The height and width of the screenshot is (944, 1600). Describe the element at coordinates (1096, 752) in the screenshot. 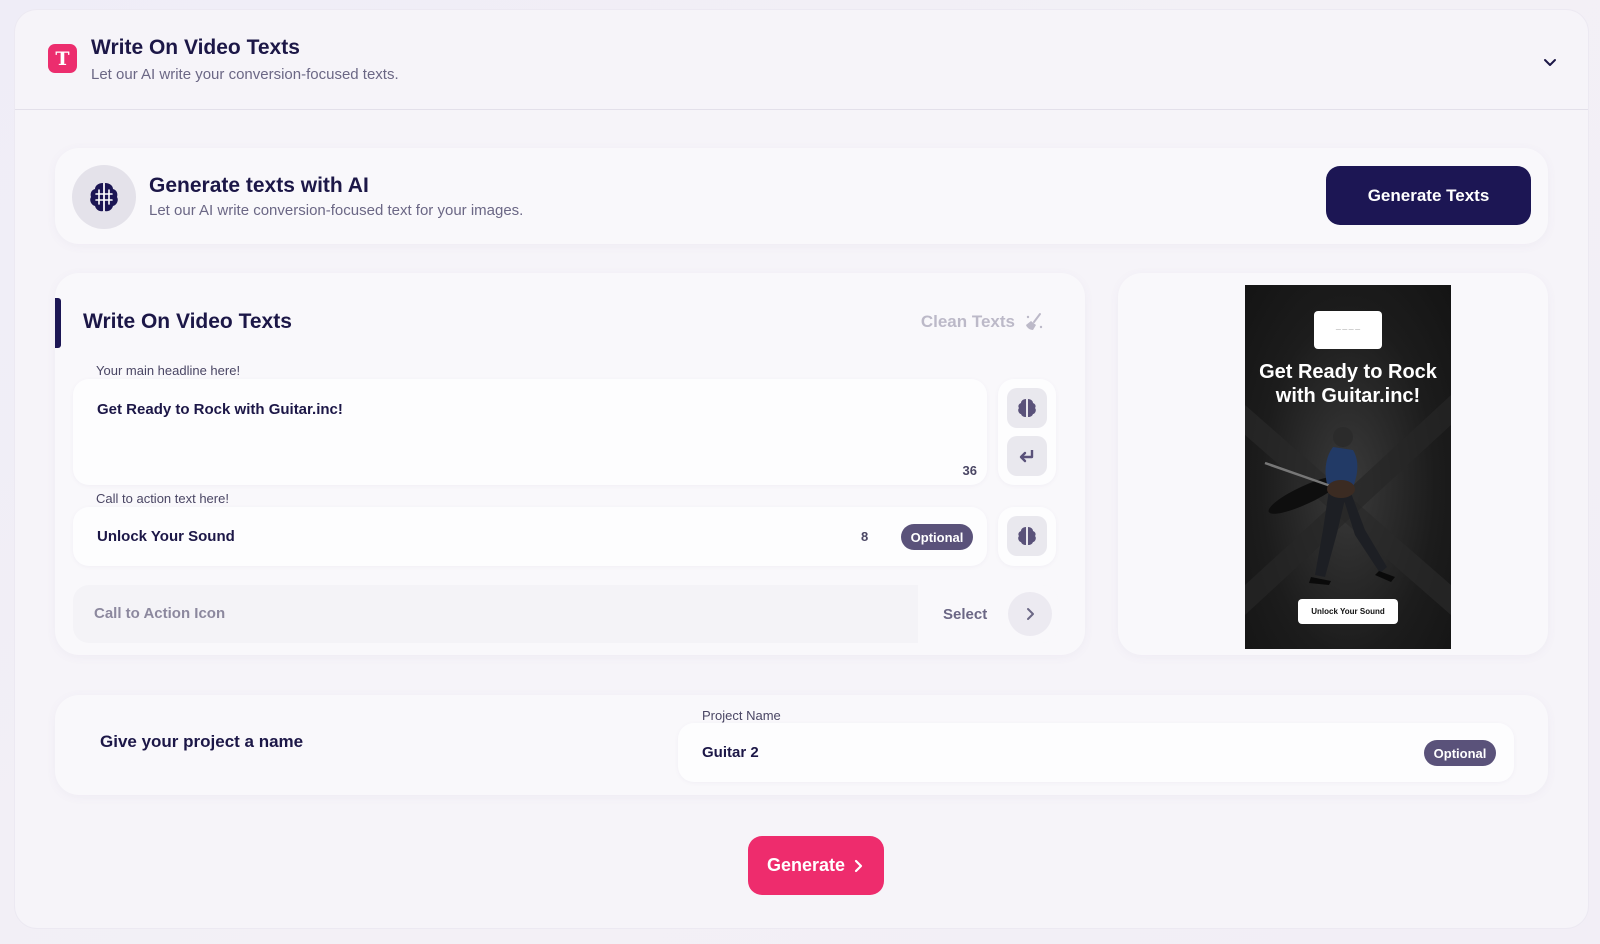

I see `project-name-input: Guitar 2 Optional` at that location.